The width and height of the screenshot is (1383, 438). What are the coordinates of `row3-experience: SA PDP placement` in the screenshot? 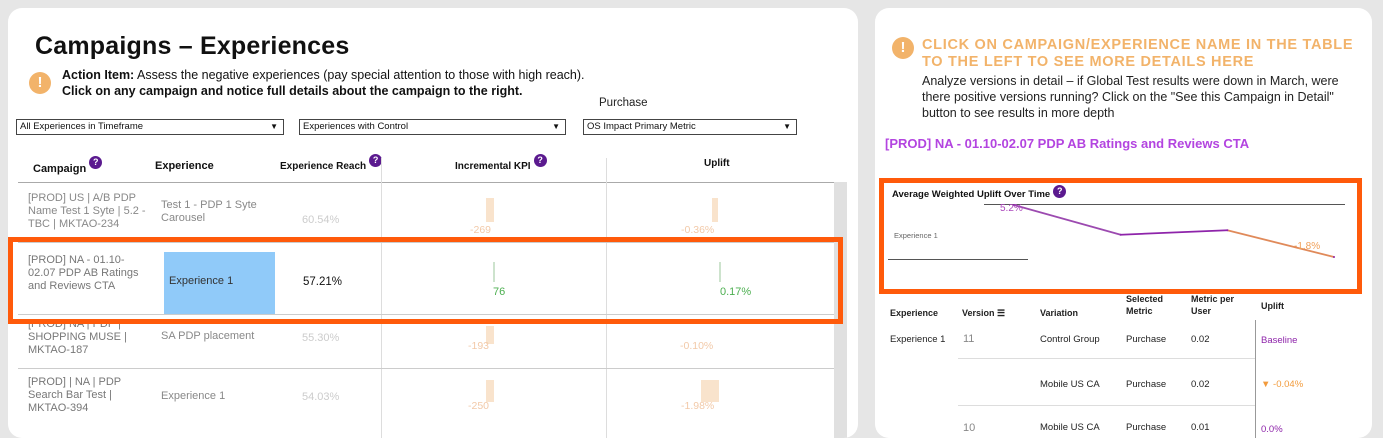 It's located at (207, 336).